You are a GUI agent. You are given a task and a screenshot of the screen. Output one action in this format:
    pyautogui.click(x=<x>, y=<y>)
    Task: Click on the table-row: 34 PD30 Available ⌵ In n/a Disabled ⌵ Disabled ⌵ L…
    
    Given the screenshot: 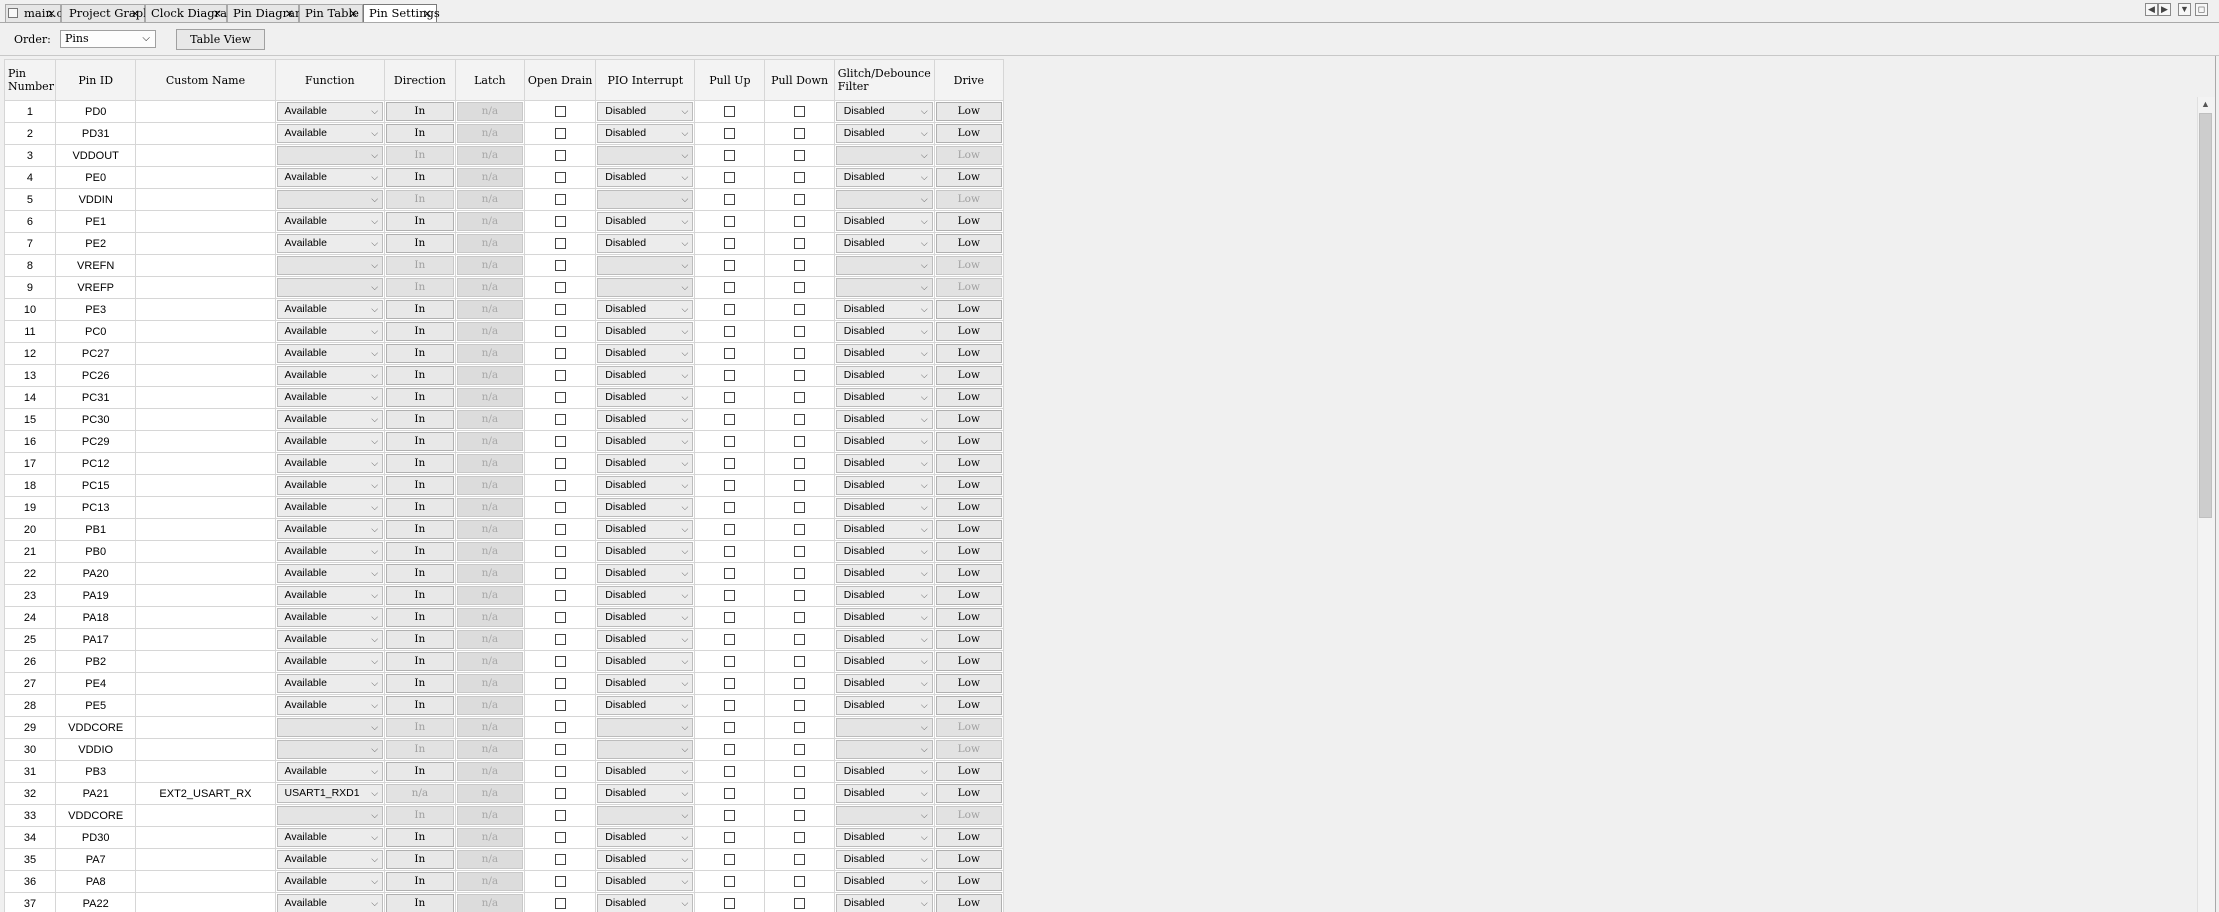 What is the action you would take?
    pyautogui.click(x=504, y=837)
    